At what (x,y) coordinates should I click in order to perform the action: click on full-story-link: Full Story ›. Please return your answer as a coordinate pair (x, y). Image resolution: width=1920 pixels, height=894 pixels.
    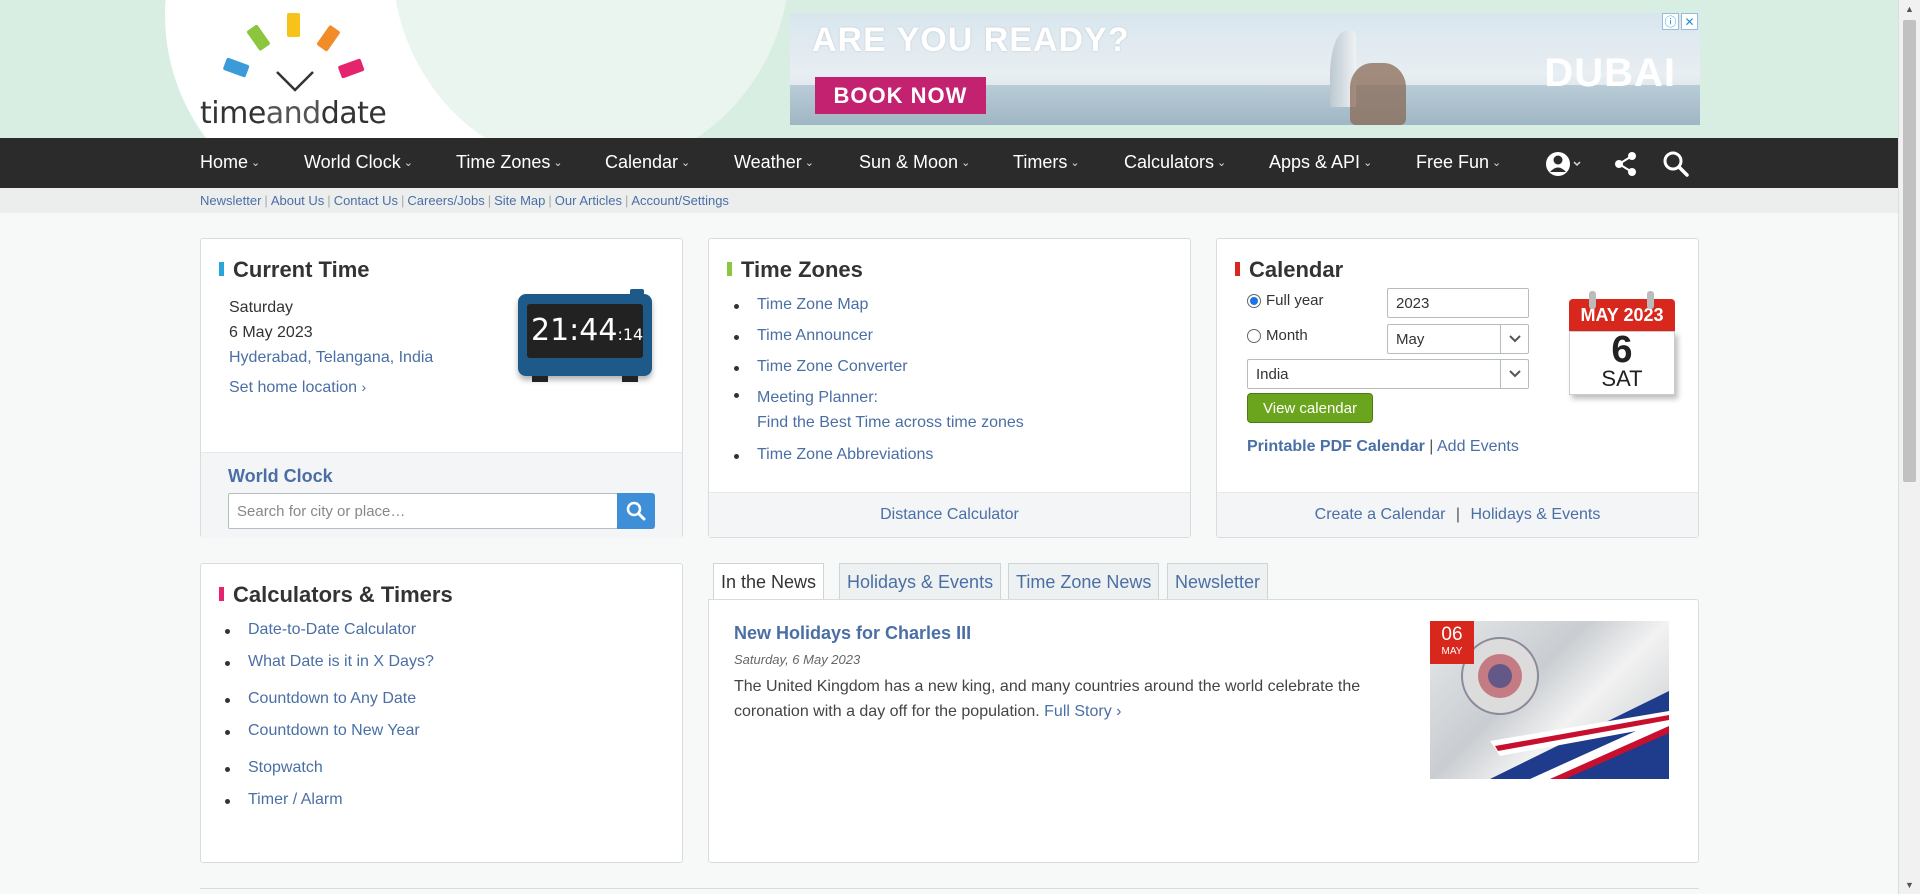
    Looking at the image, I should click on (1082, 711).